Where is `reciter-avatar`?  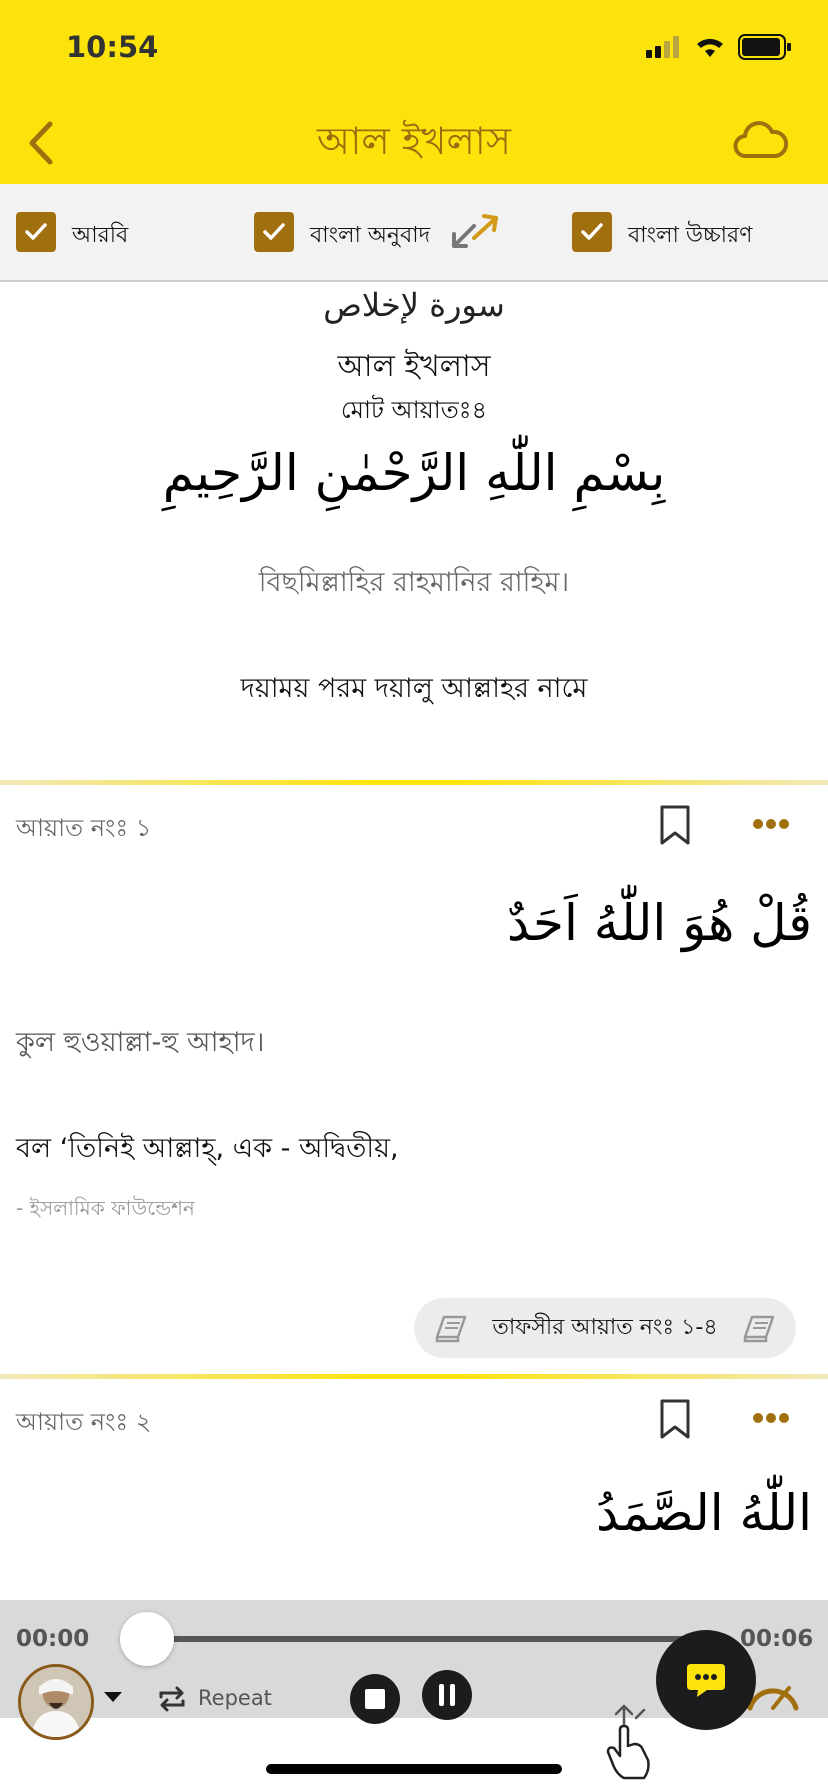
reciter-avatar is located at coordinates (56, 1702).